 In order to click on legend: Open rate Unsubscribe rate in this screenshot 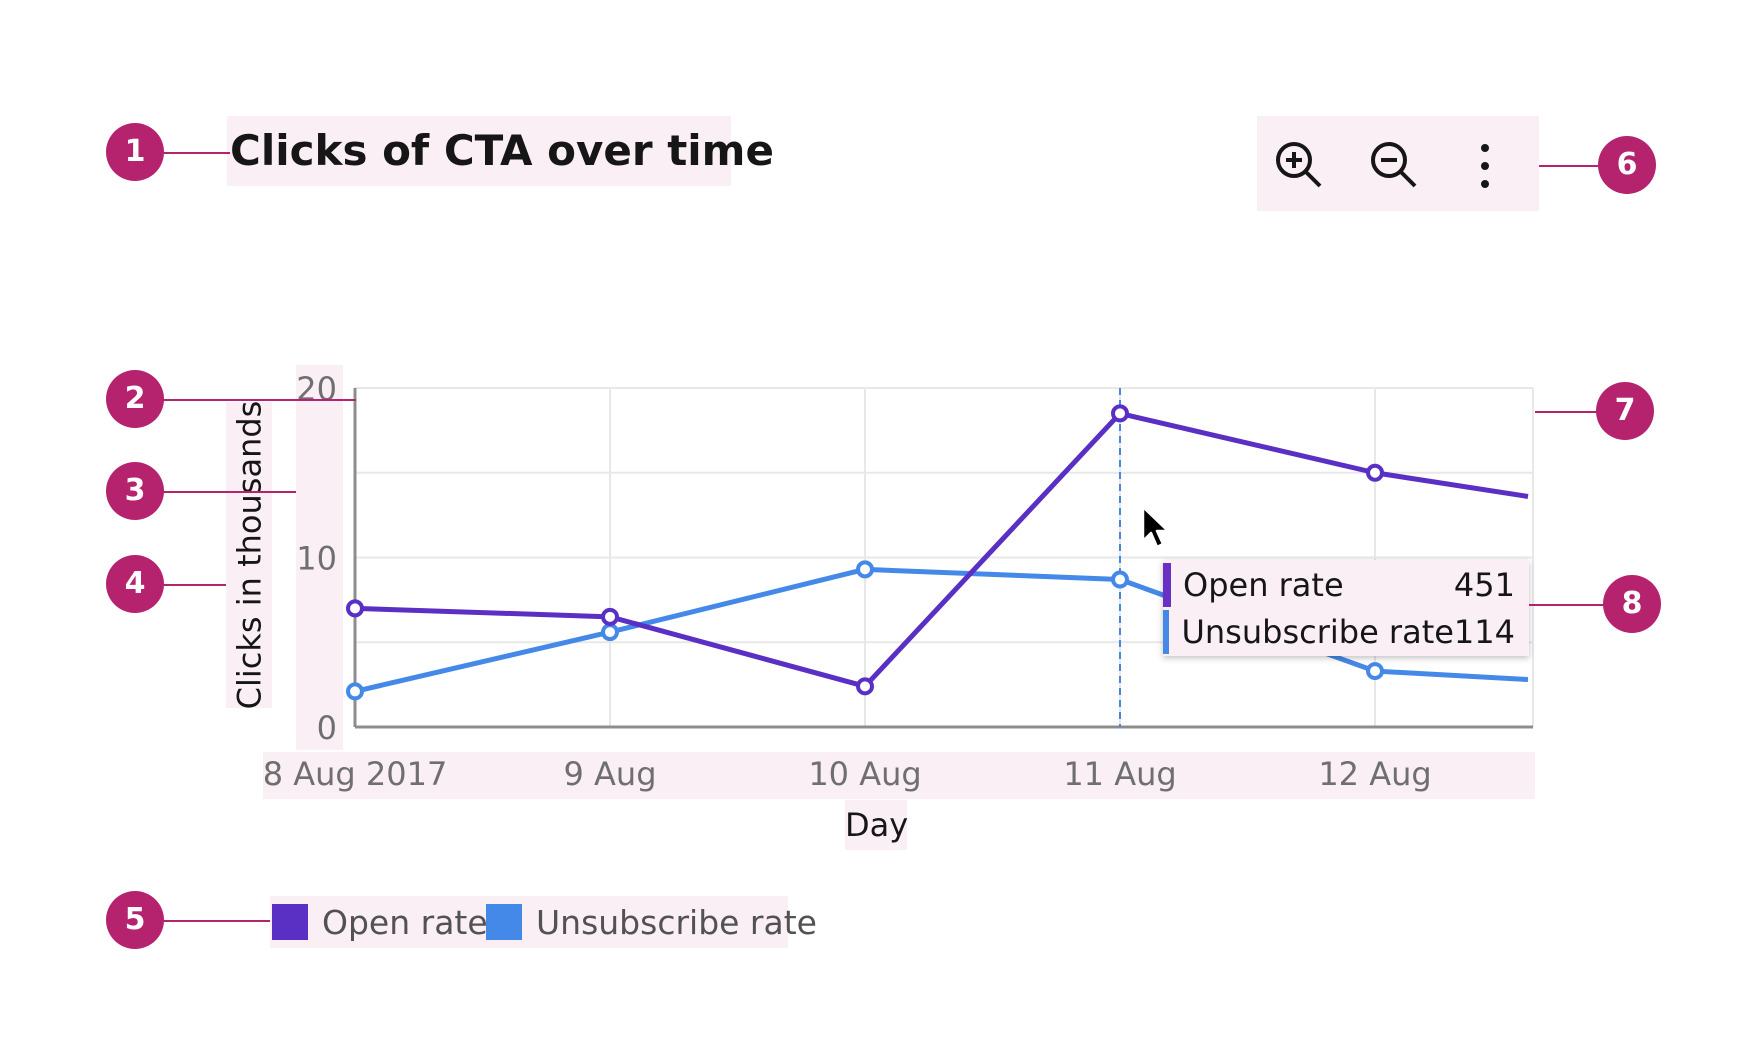, I will do `click(543, 922)`.